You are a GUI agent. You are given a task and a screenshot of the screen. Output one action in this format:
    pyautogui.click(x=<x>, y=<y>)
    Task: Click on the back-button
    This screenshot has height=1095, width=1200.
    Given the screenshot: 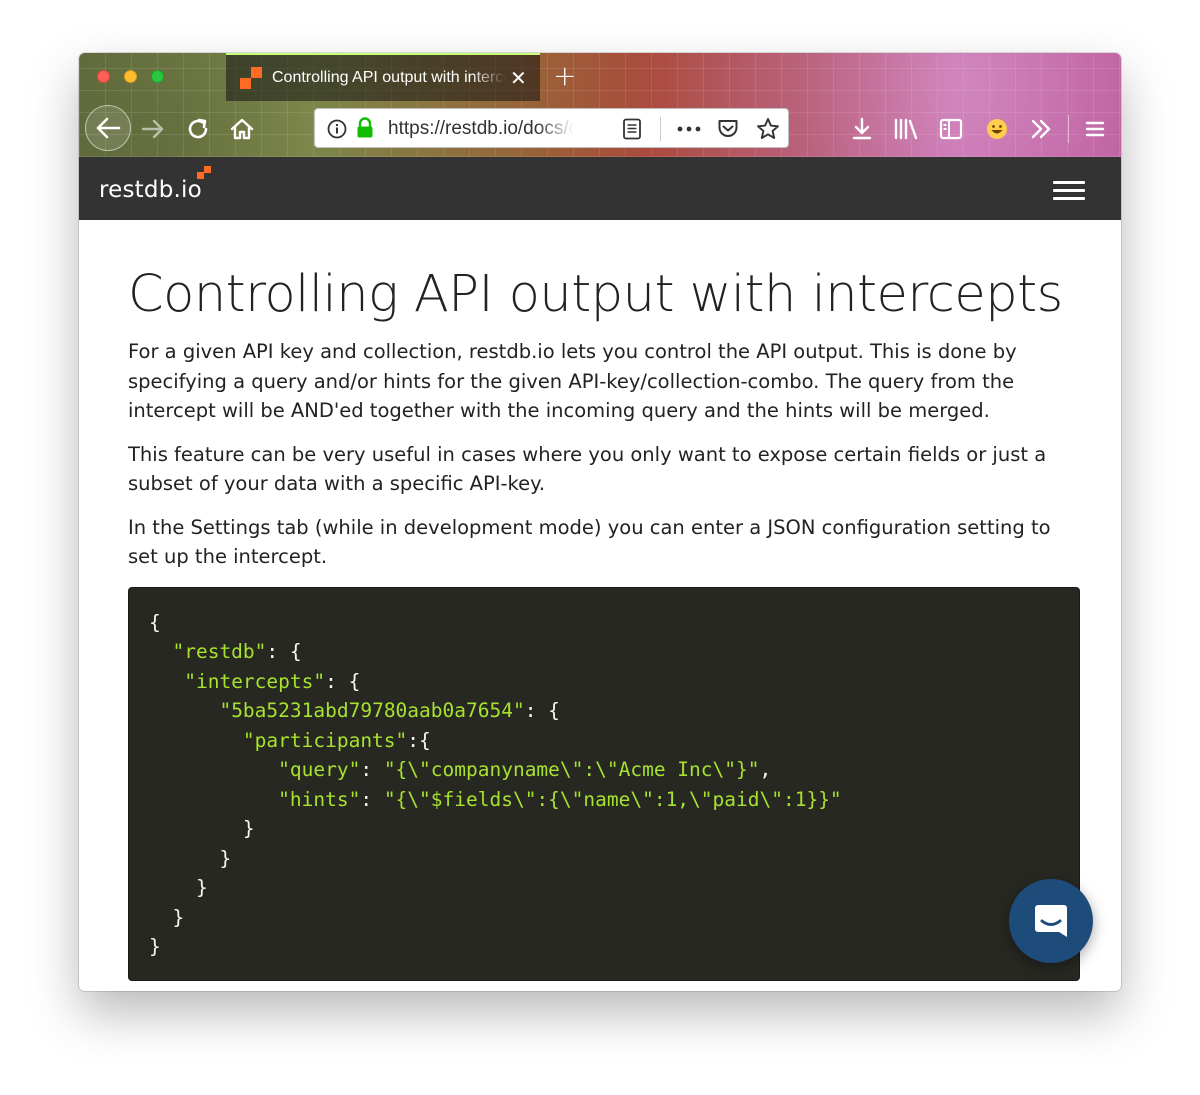 What is the action you would take?
    pyautogui.click(x=108, y=128)
    